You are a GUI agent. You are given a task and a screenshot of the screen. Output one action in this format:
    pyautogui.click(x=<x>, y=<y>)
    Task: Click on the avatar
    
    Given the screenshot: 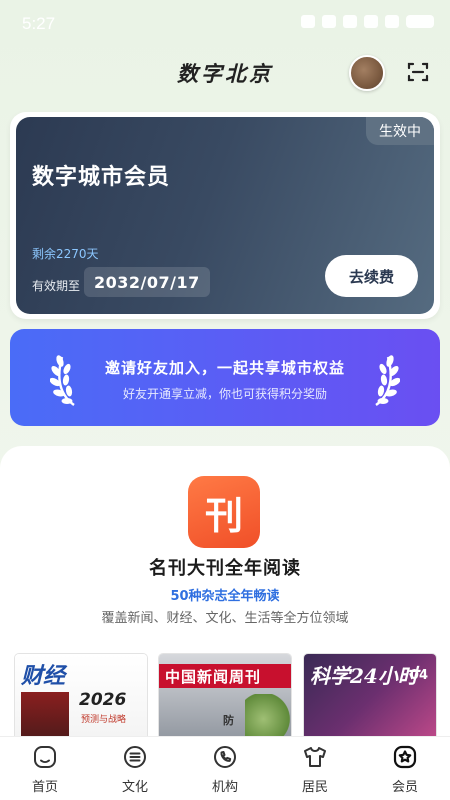 What is the action you would take?
    pyautogui.click(x=367, y=73)
    